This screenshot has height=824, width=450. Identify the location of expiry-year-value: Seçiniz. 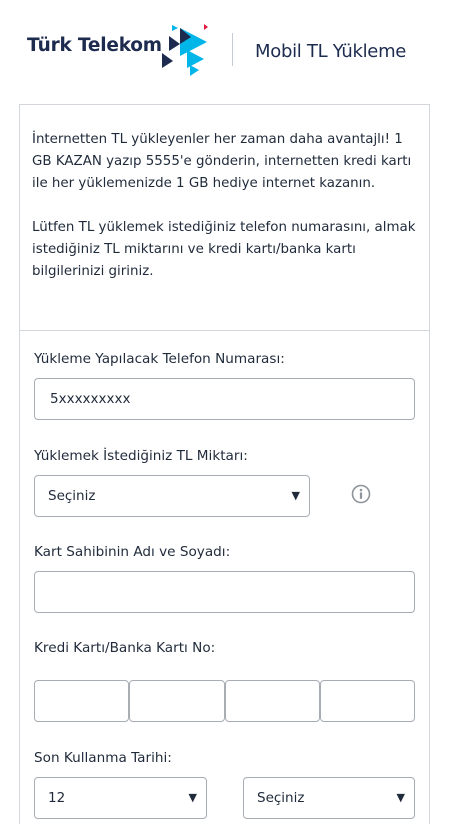
(281, 798).